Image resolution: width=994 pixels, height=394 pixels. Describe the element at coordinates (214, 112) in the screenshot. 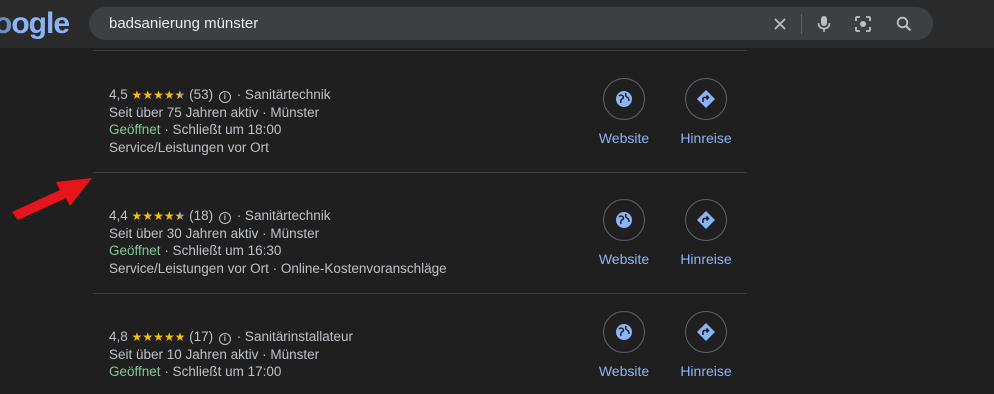

I see `years-active: Seit über 75 Jahren aktiv · Münster` at that location.